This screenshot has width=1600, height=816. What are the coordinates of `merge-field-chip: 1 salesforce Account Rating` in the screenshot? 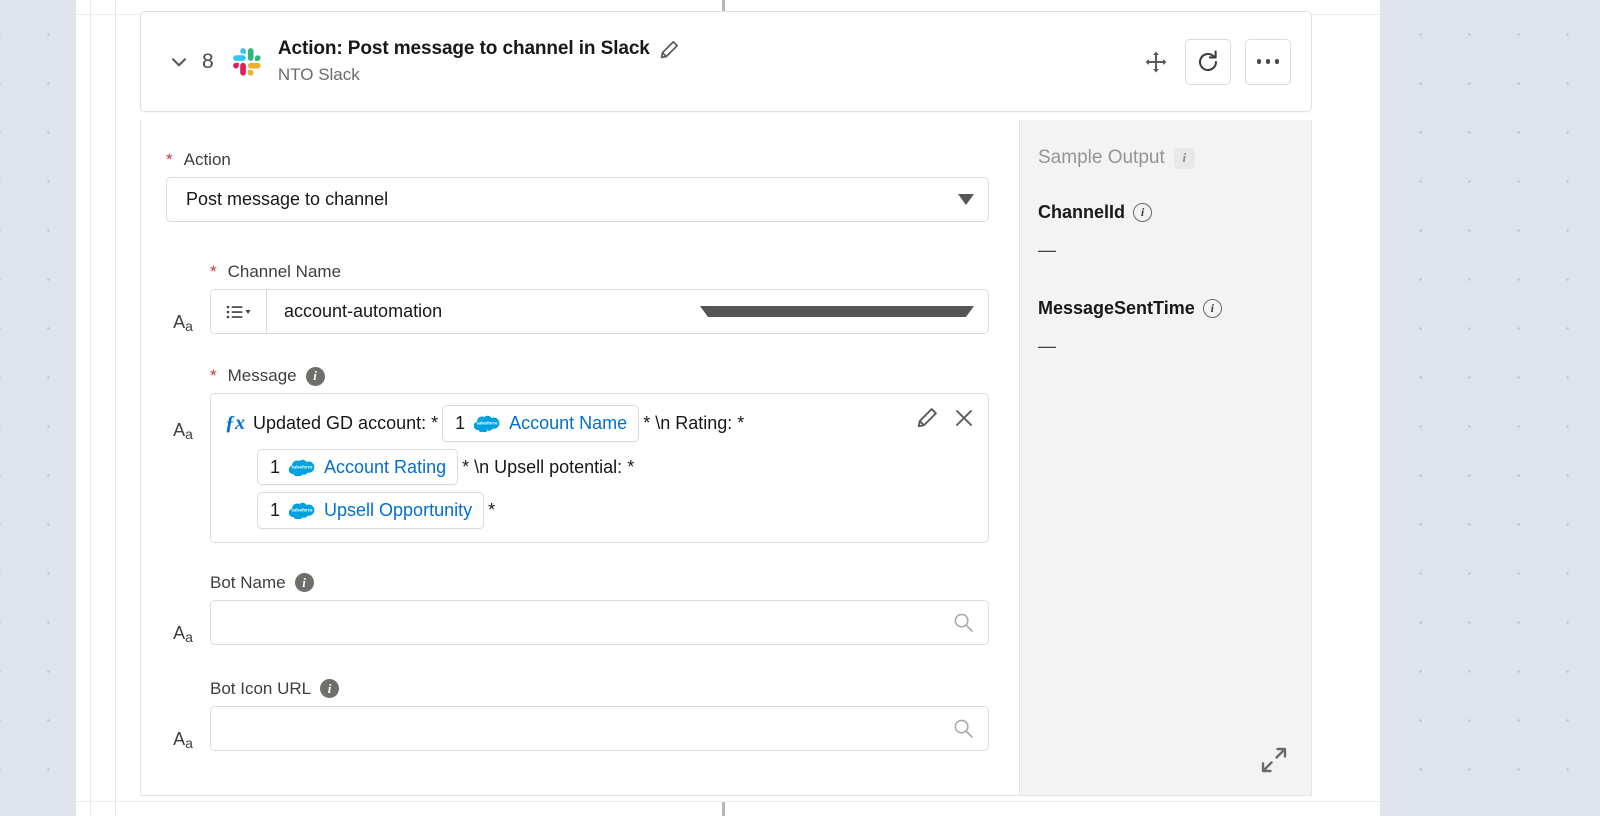 It's located at (358, 466).